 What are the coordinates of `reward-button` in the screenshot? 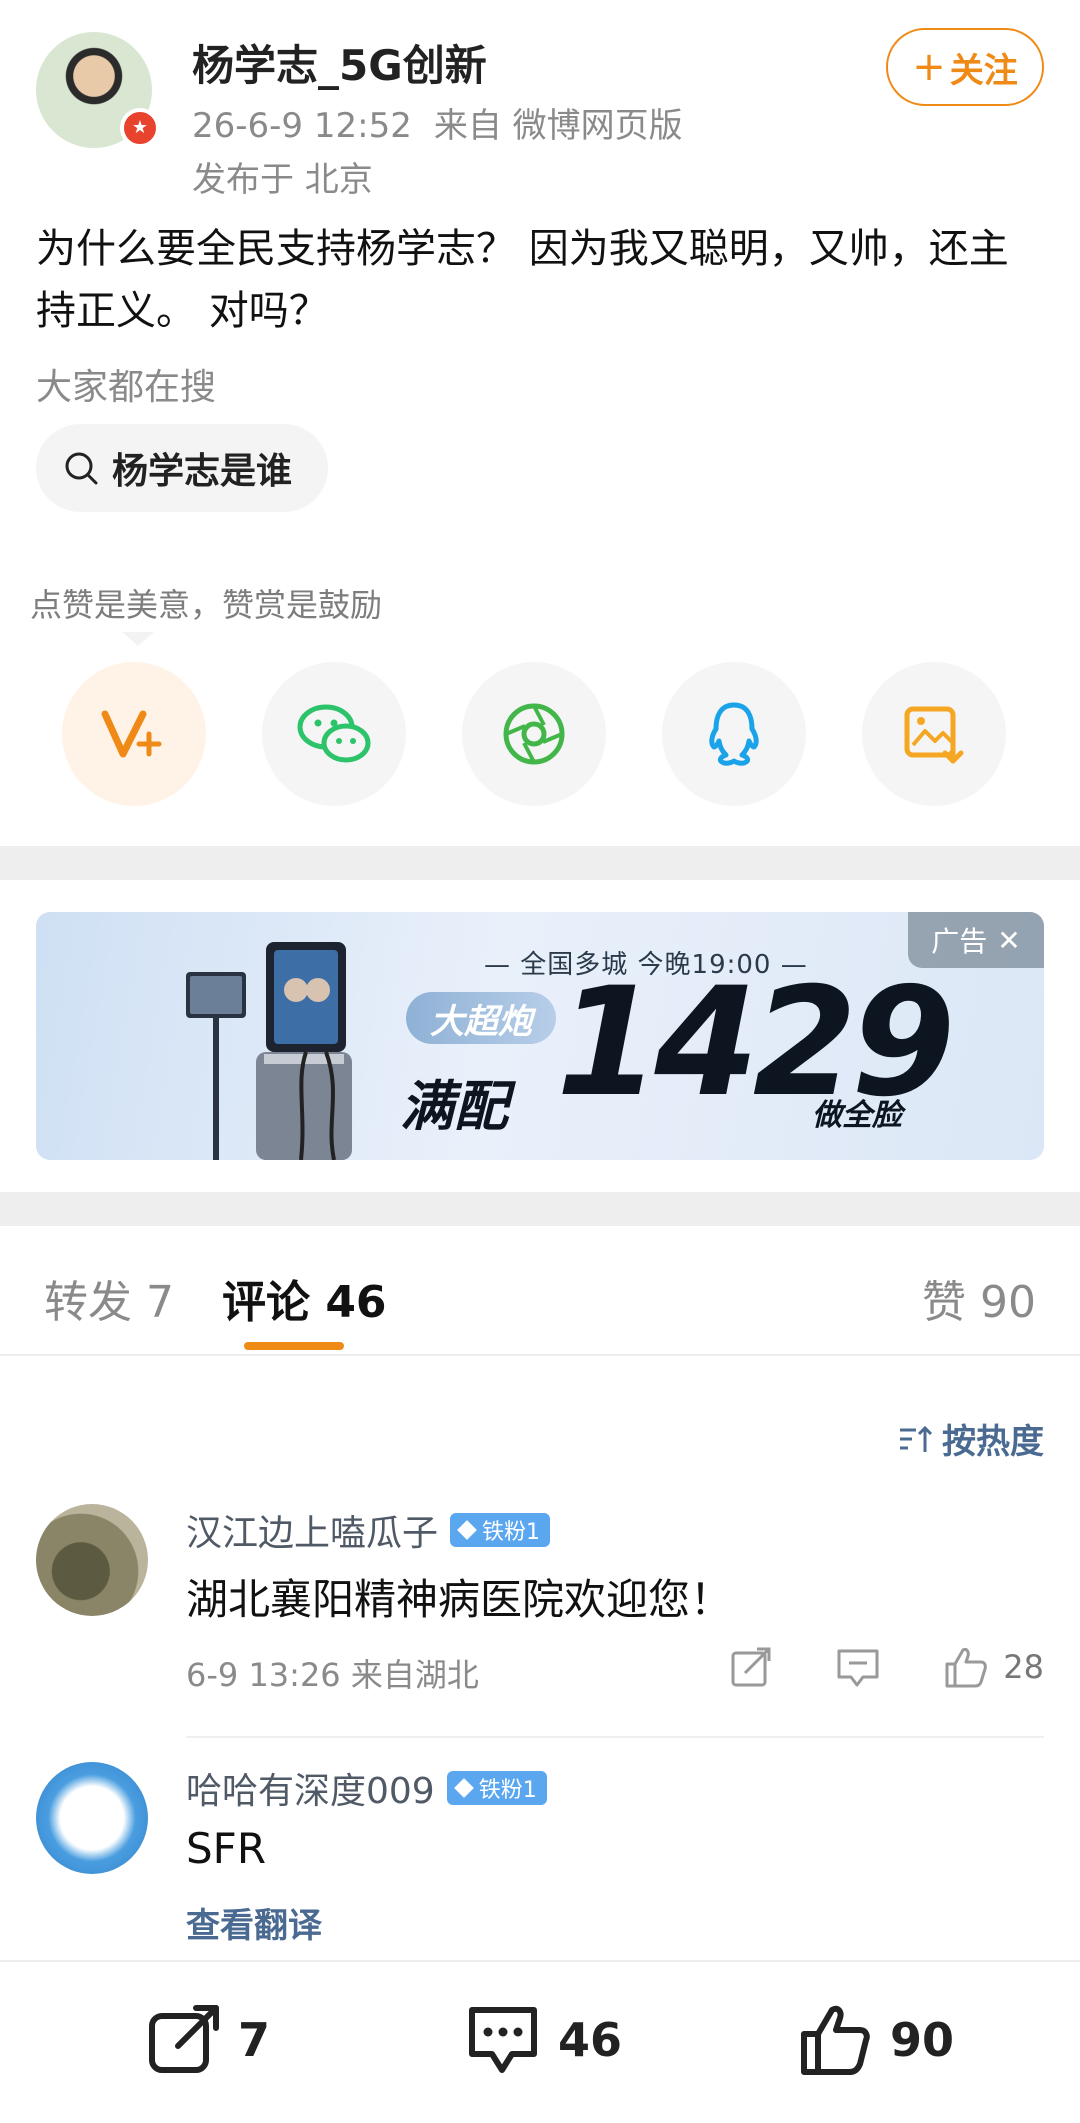 It's located at (134, 734).